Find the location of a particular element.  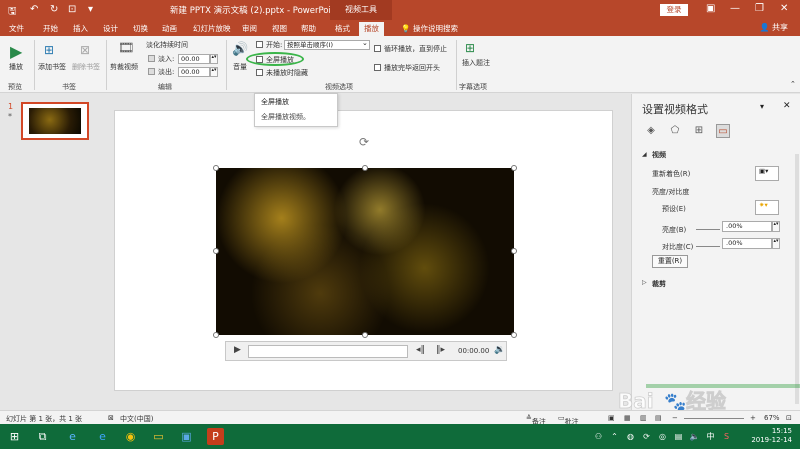

tray-people-icon: ⚇ is located at coordinates (598, 436).